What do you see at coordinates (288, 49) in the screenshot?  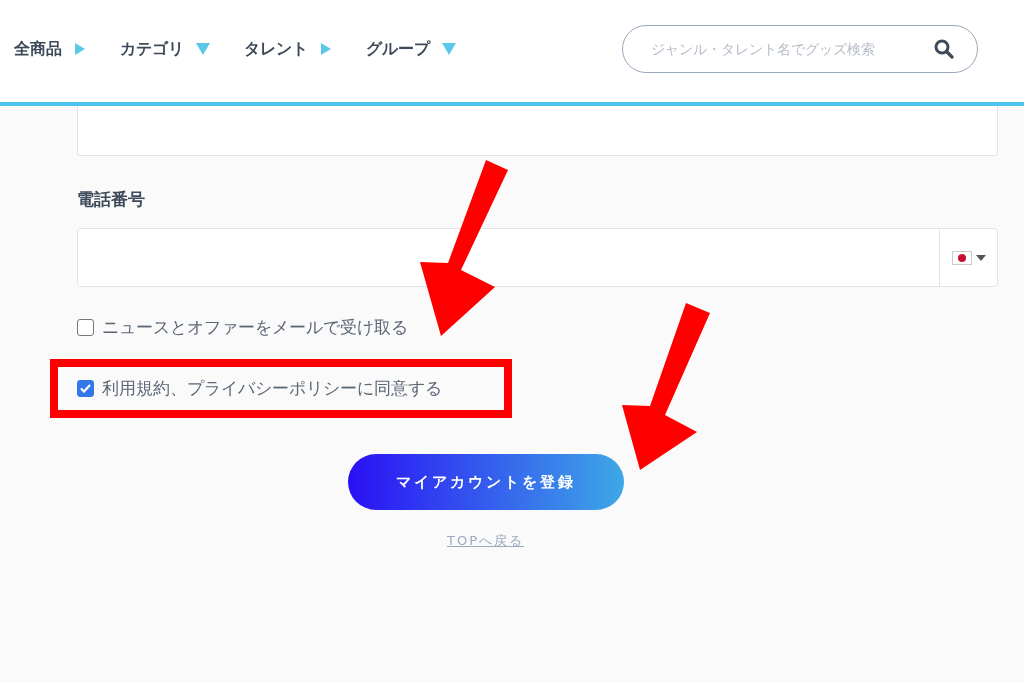 I see `nav-link: タレント` at bounding box center [288, 49].